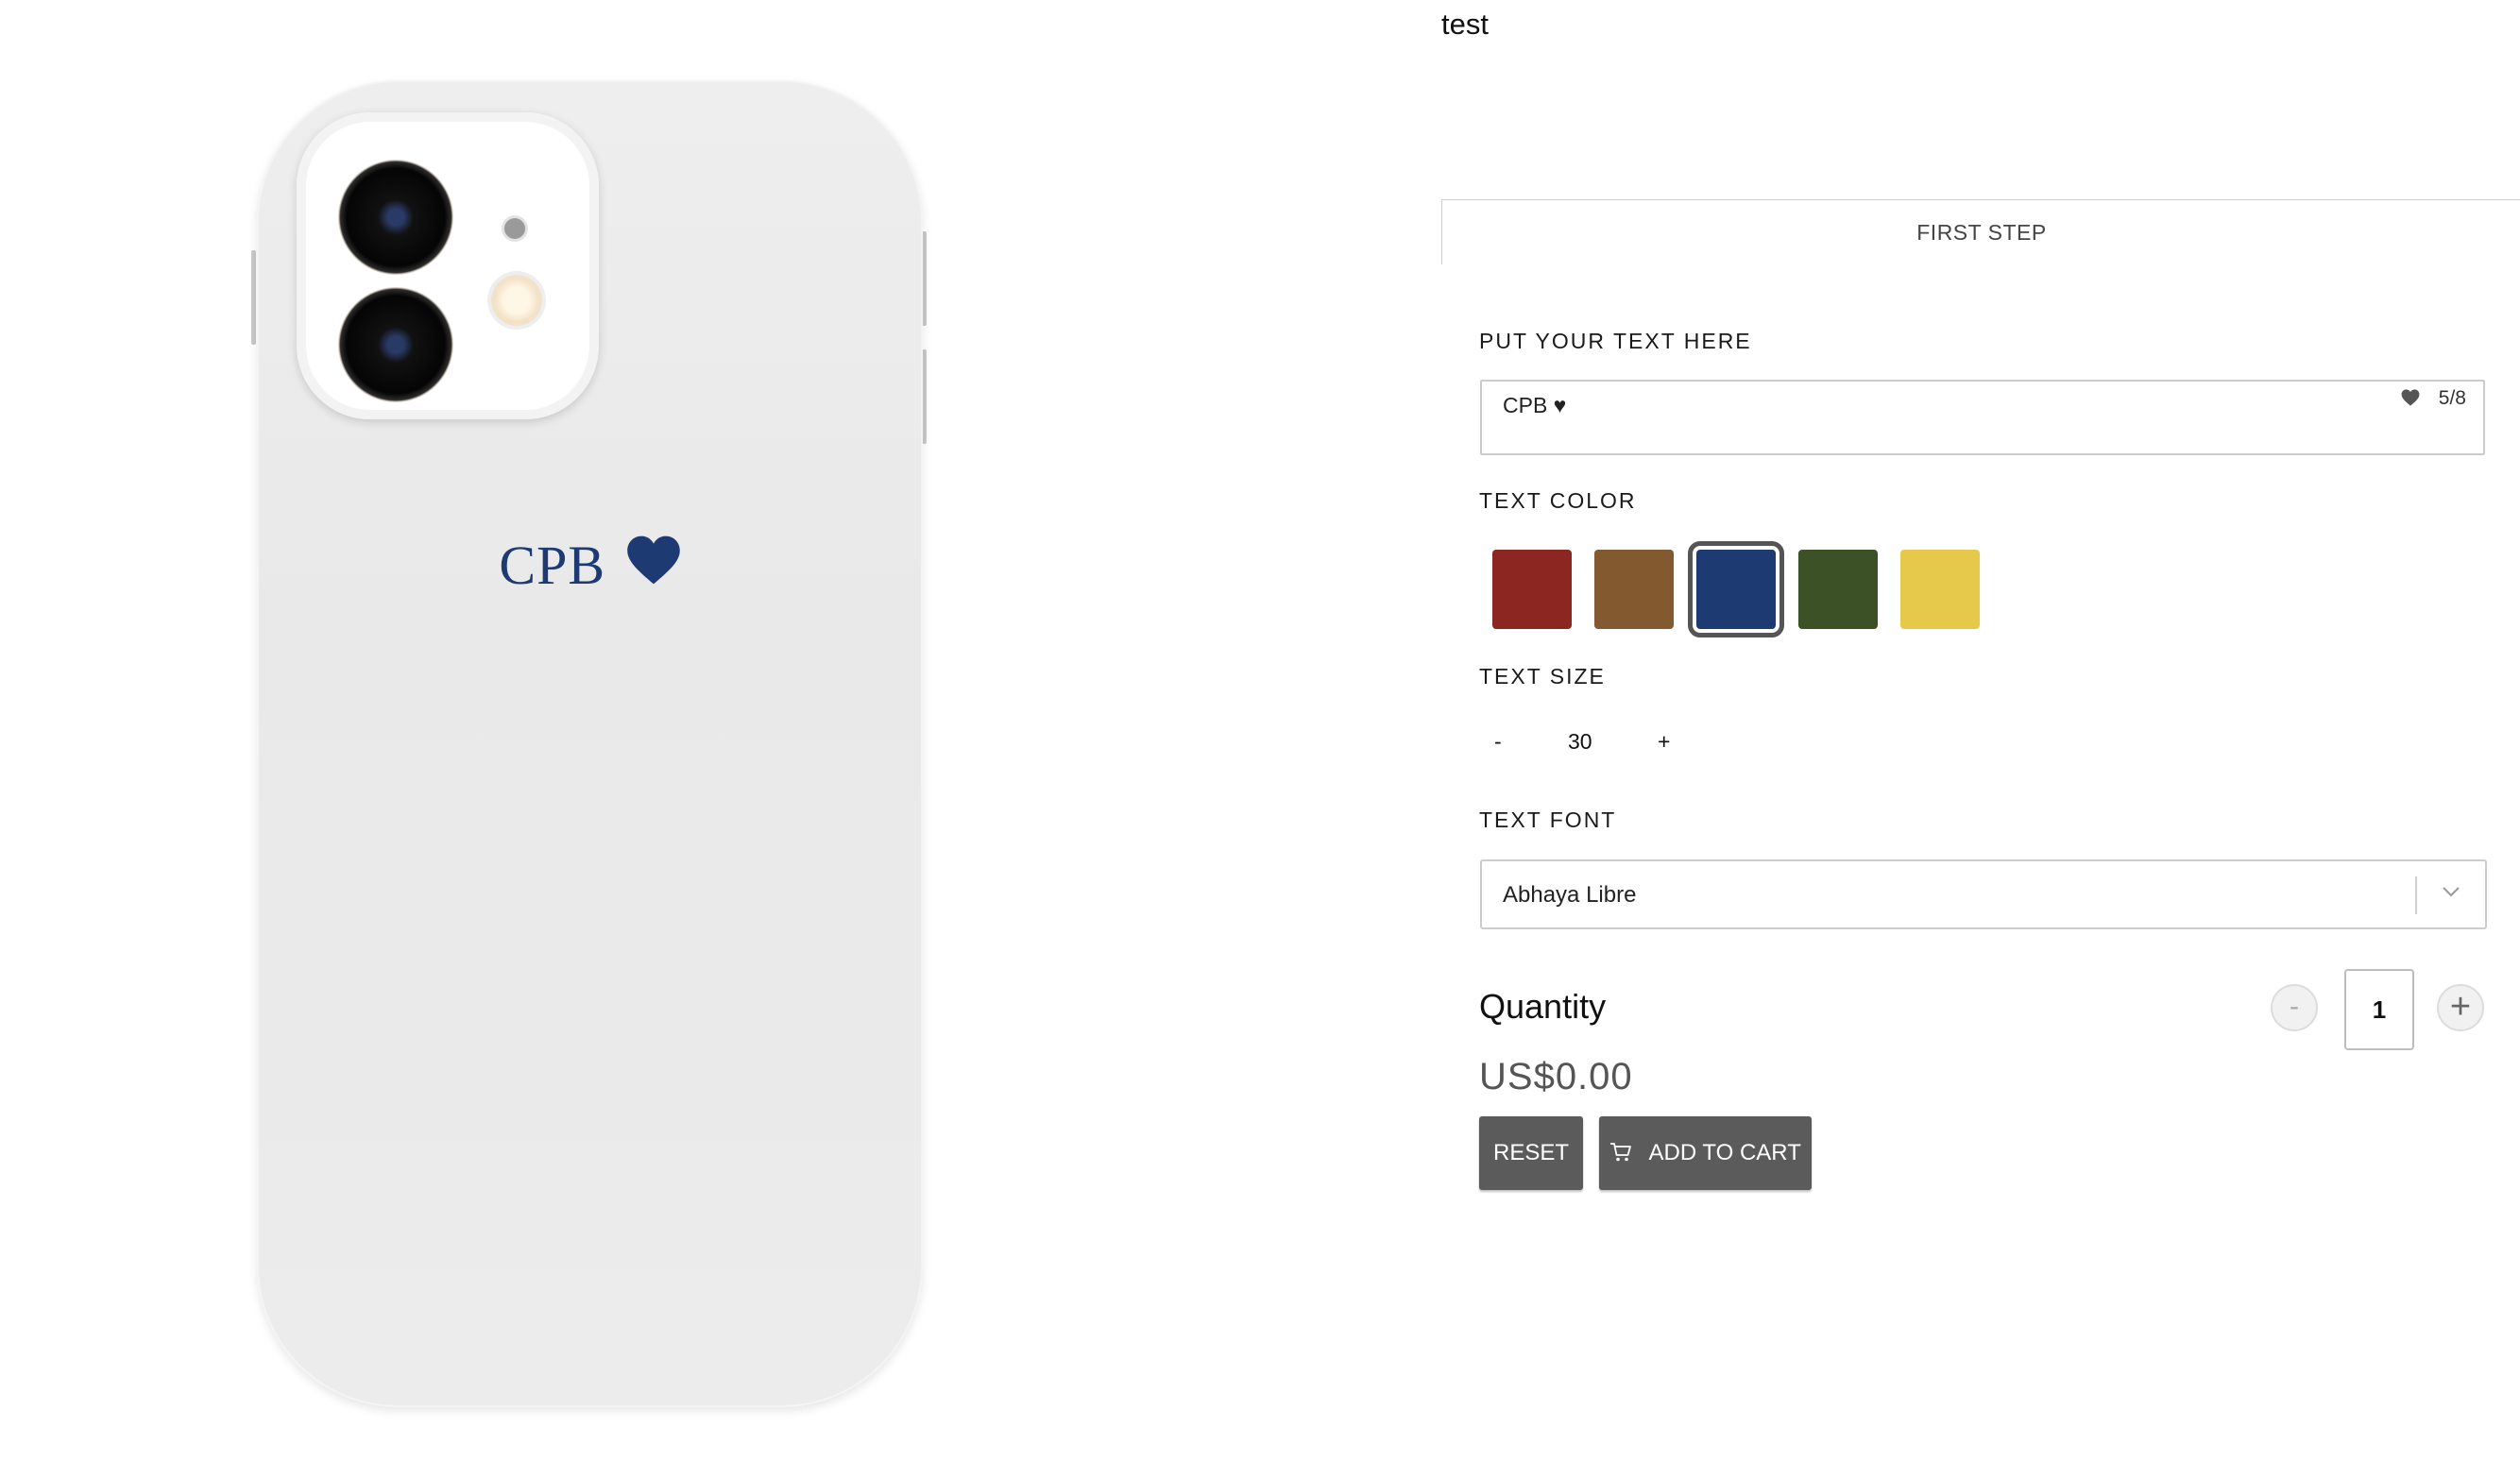  I want to click on color-swatch-navy, so click(1736, 589).